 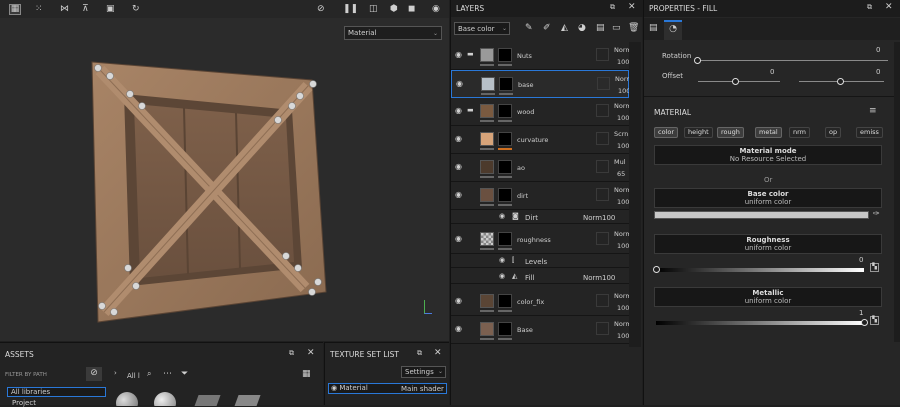 What do you see at coordinates (436, 9) in the screenshot?
I see `camera-icon: ◉` at bounding box center [436, 9].